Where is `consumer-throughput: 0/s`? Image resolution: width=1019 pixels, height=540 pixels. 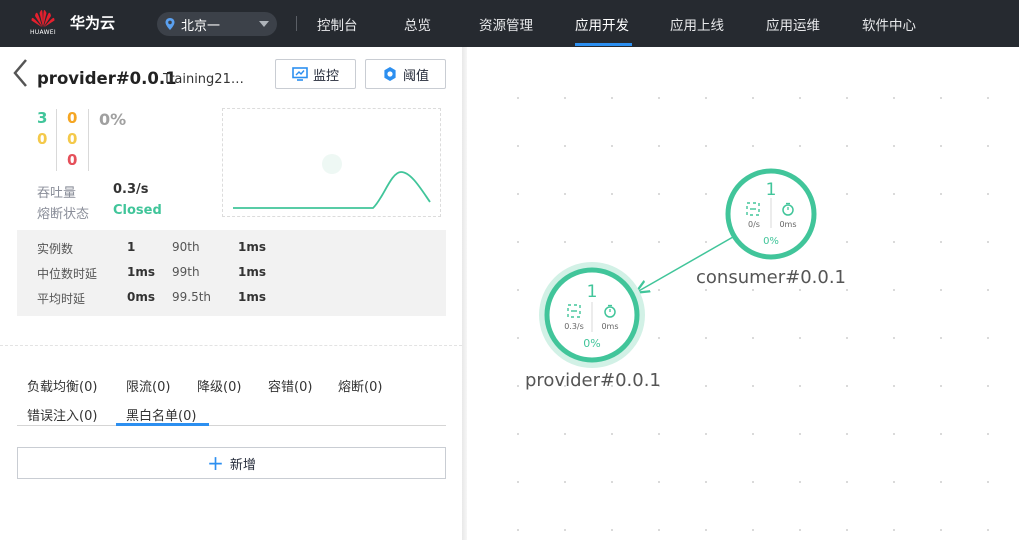 consumer-throughput: 0/s is located at coordinates (754, 224).